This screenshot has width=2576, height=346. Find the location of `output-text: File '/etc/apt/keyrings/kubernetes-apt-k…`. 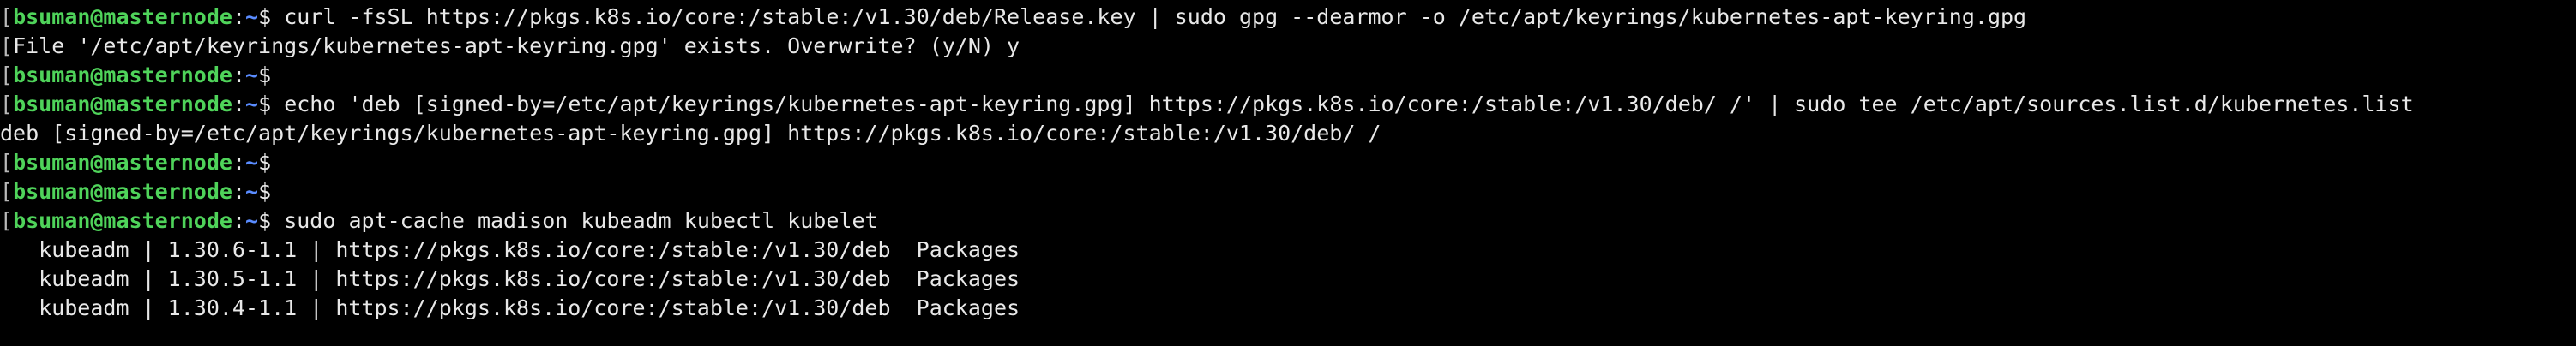

output-text: File '/etc/apt/keyrings/kubernetes-apt-k… is located at coordinates (516, 45).